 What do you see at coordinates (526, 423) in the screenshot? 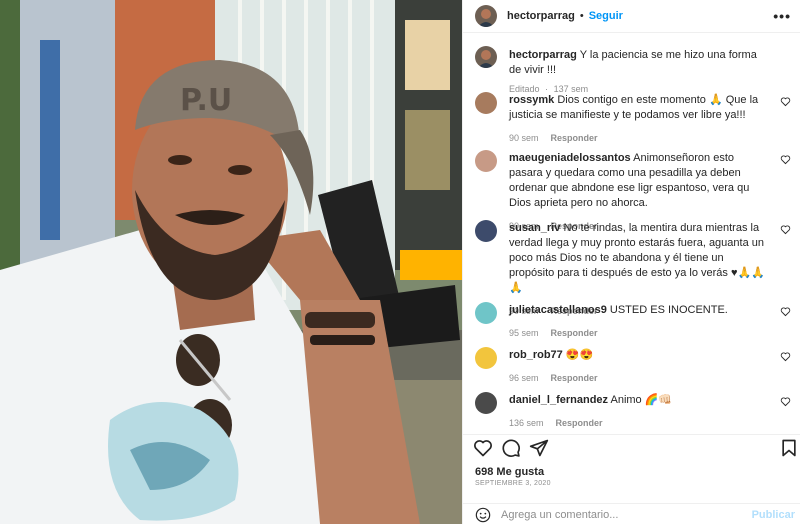
I see `comment-time: 136 sem` at bounding box center [526, 423].